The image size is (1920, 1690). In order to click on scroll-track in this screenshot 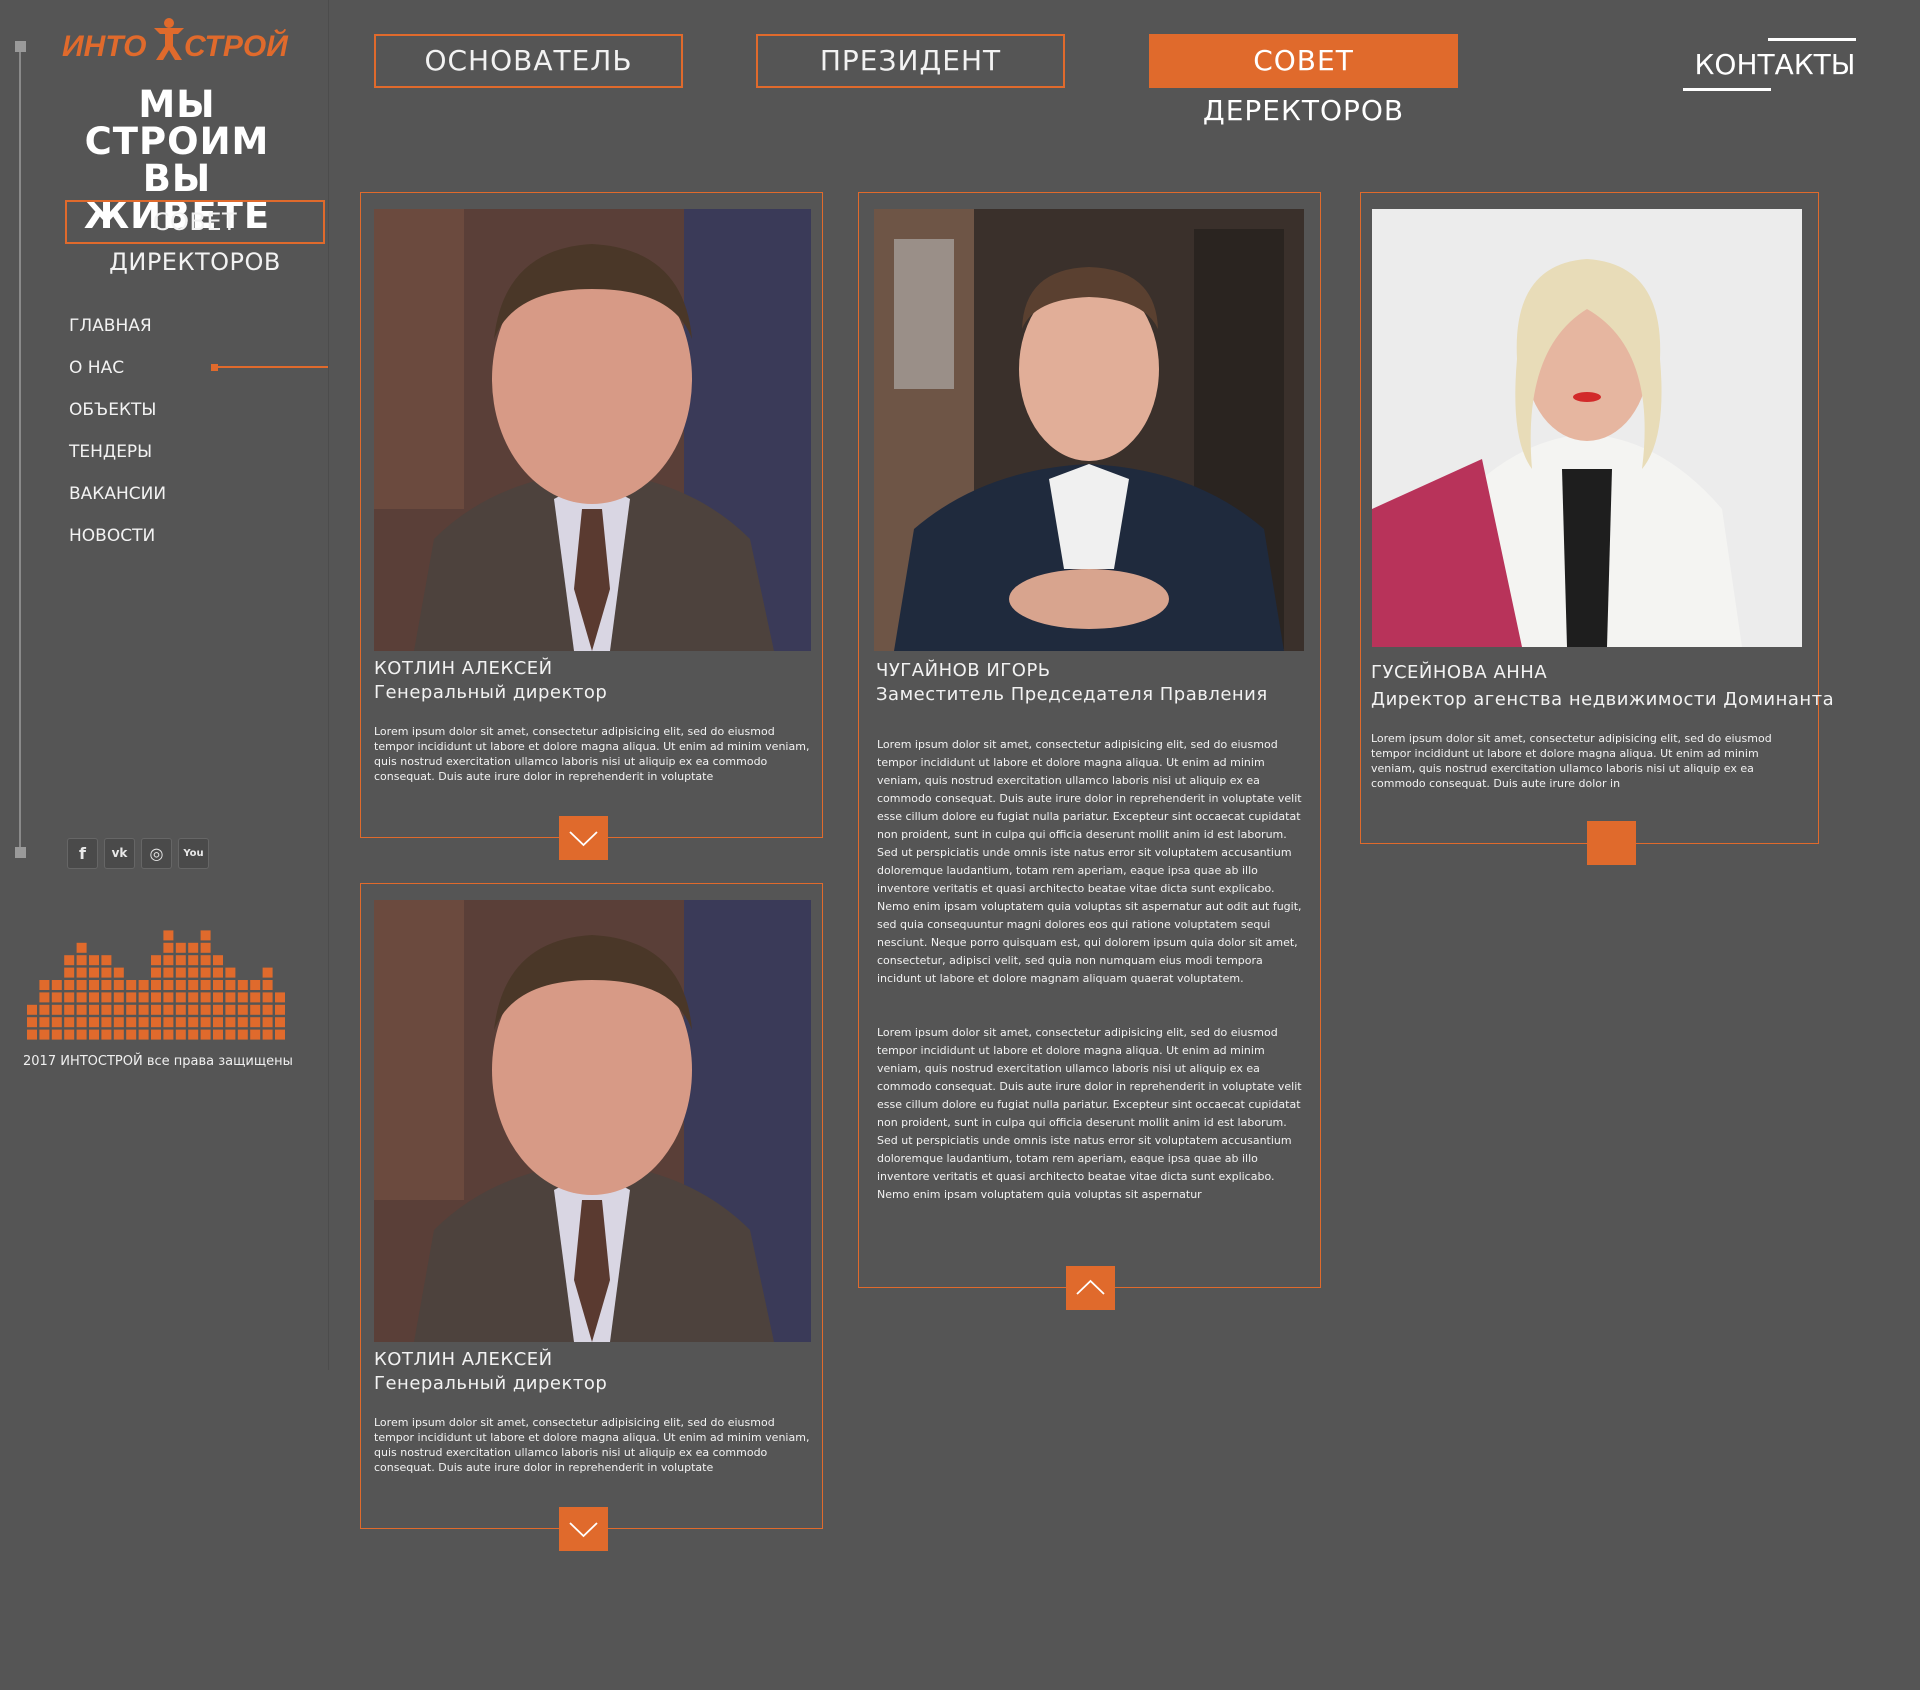, I will do `click(20, 449)`.